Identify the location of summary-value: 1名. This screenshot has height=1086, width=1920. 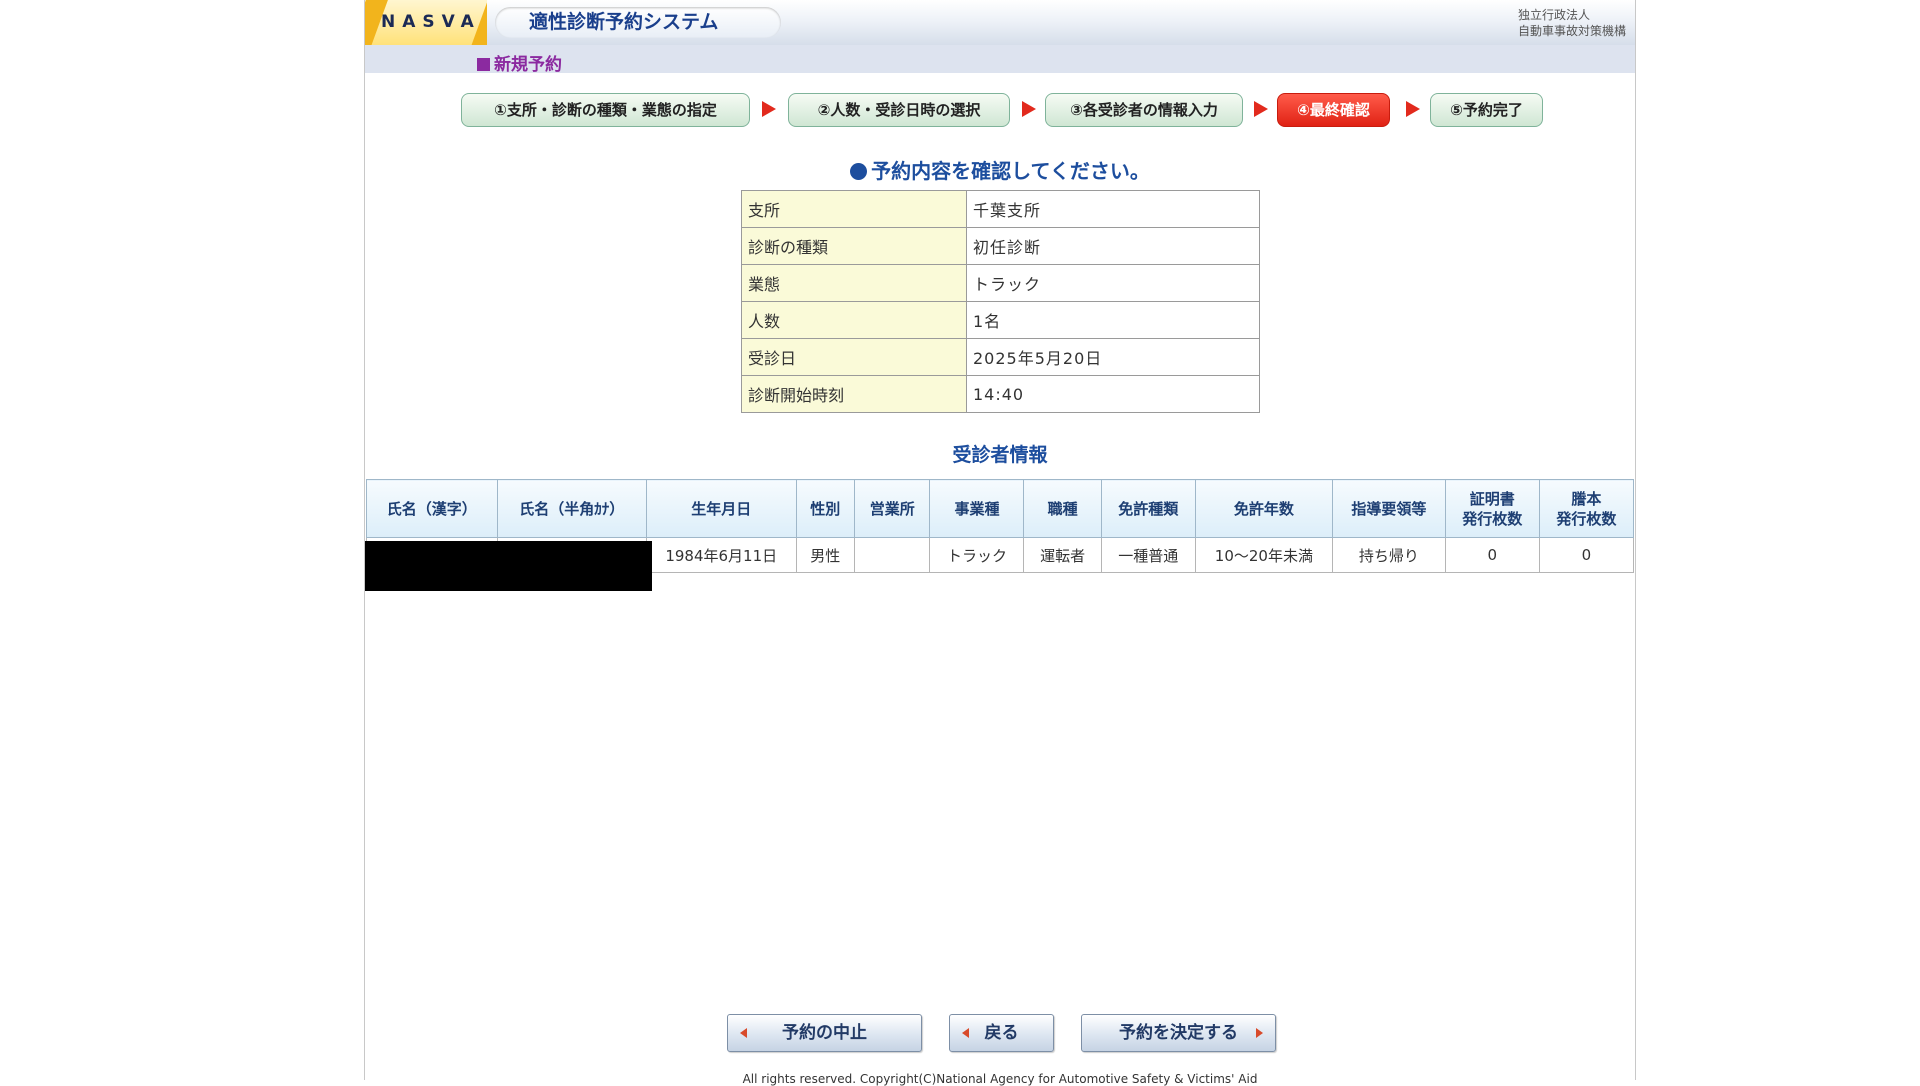
(1113, 320).